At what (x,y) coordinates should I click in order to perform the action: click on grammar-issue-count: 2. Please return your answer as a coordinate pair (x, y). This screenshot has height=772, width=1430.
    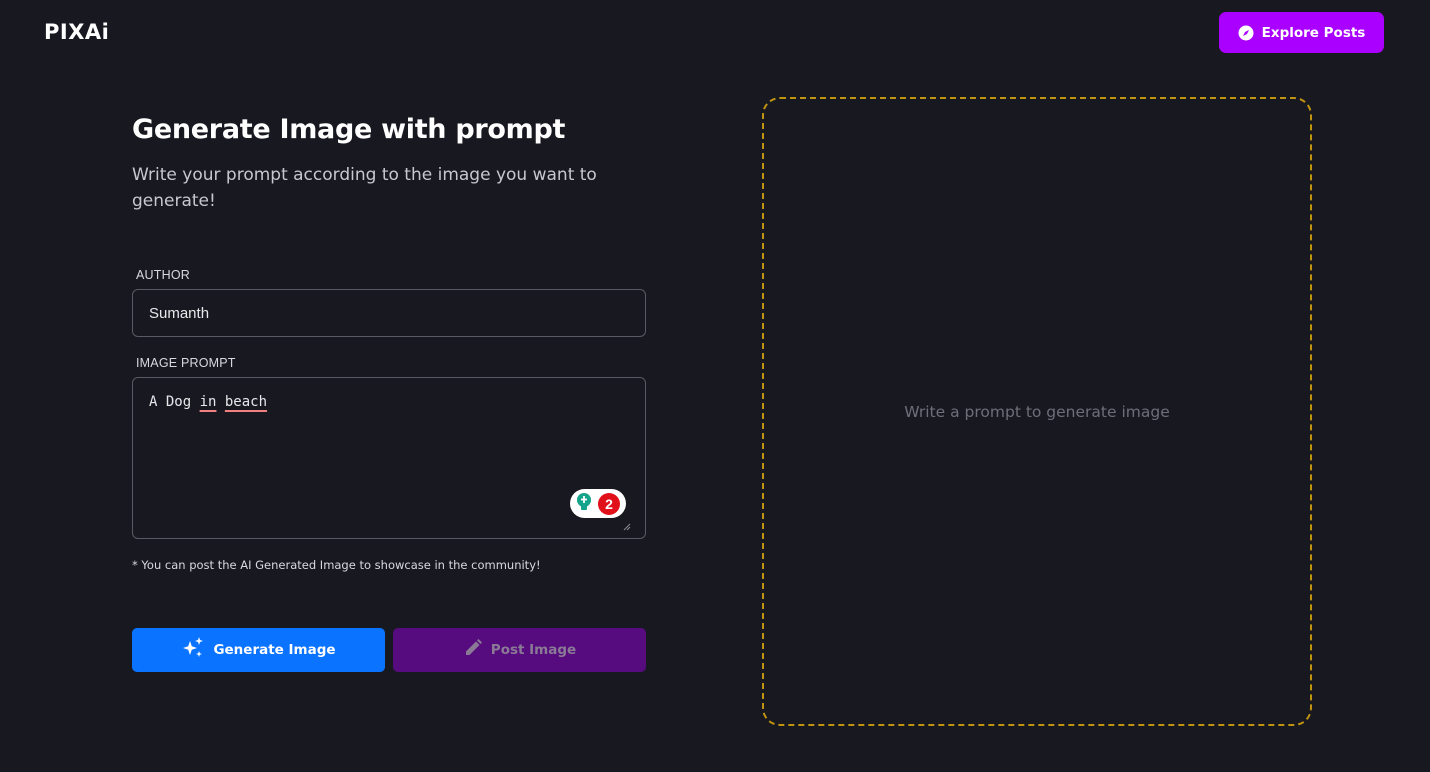
    Looking at the image, I should click on (609, 503).